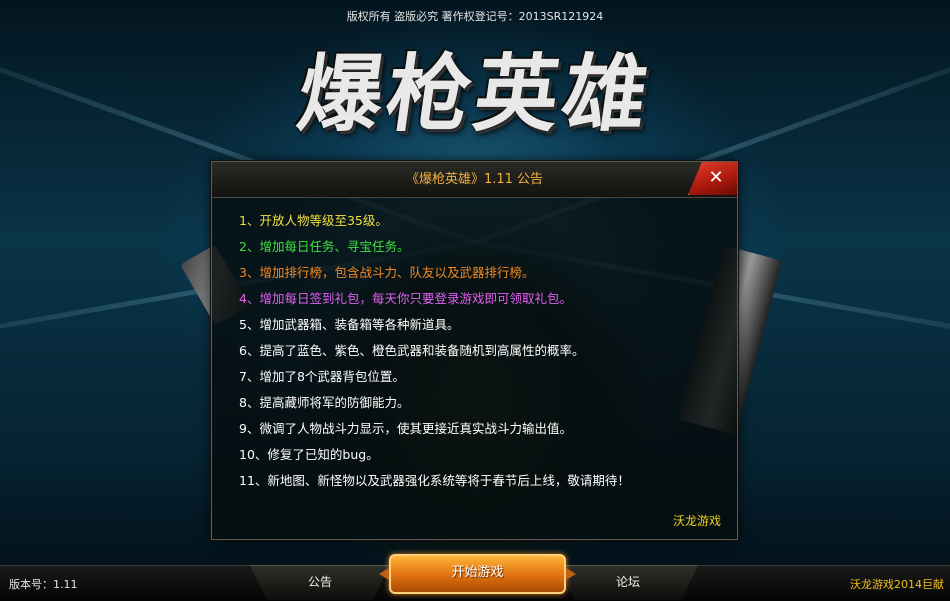  What do you see at coordinates (716, 178) in the screenshot?
I see `close-icon: ✕` at bounding box center [716, 178].